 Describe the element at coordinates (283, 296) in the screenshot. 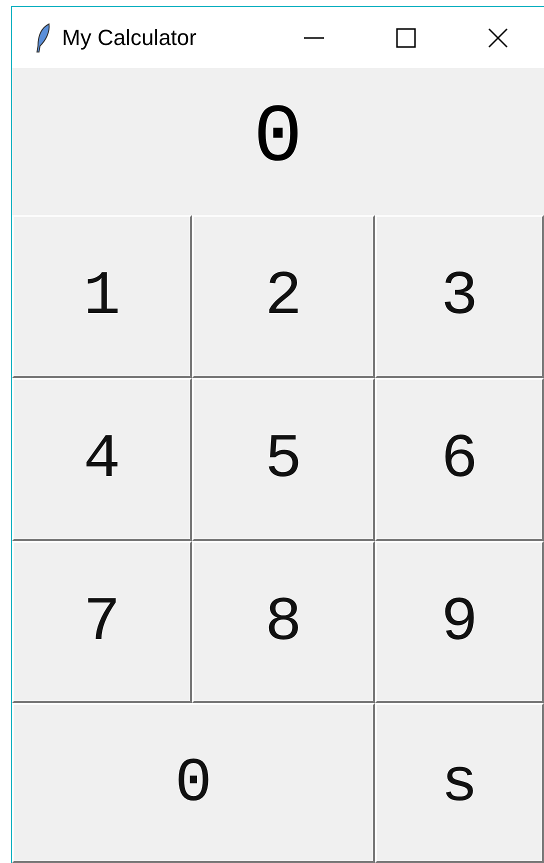

I see `calculator-key: 2` at that location.